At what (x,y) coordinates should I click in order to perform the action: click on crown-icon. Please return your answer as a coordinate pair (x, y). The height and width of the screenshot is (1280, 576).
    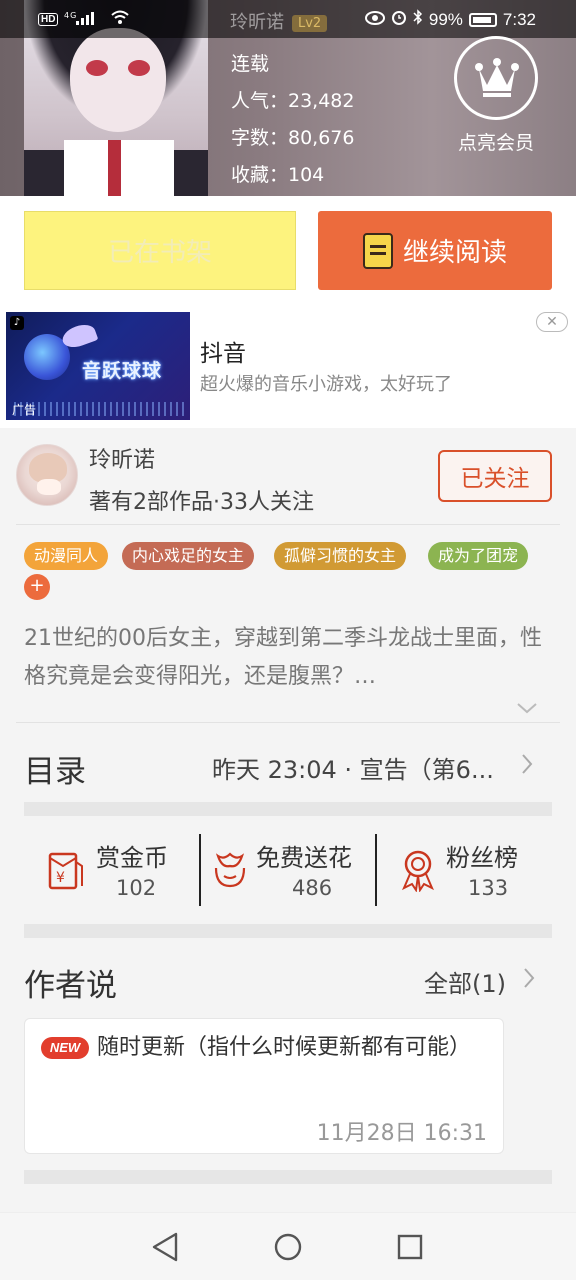
    Looking at the image, I should click on (496, 78).